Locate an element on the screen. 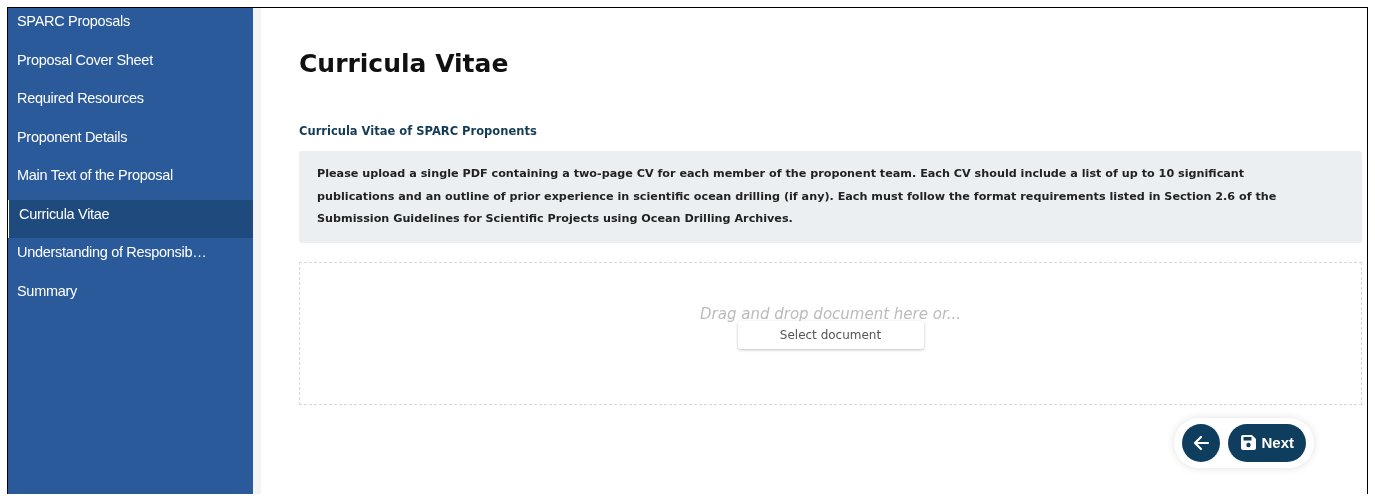 The height and width of the screenshot is (501, 1375). page-title: Curricula Vitae is located at coordinates (404, 63).